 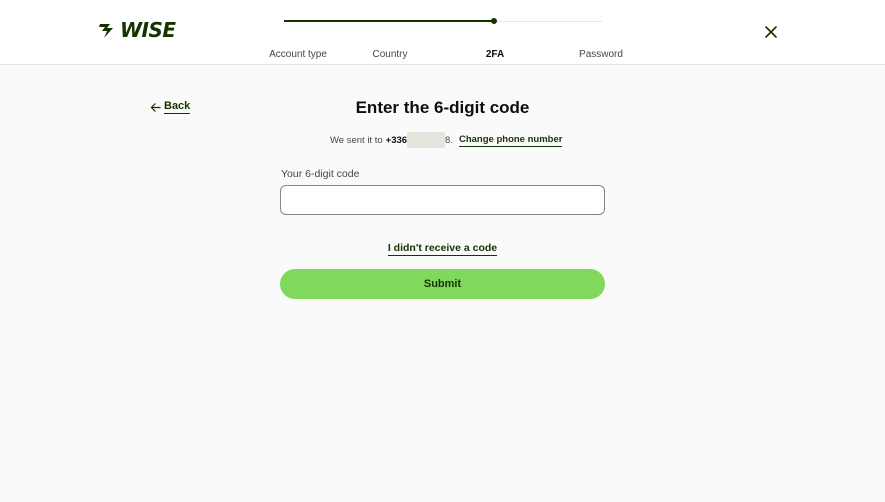 What do you see at coordinates (601, 54) in the screenshot?
I see `step-password: Password` at bounding box center [601, 54].